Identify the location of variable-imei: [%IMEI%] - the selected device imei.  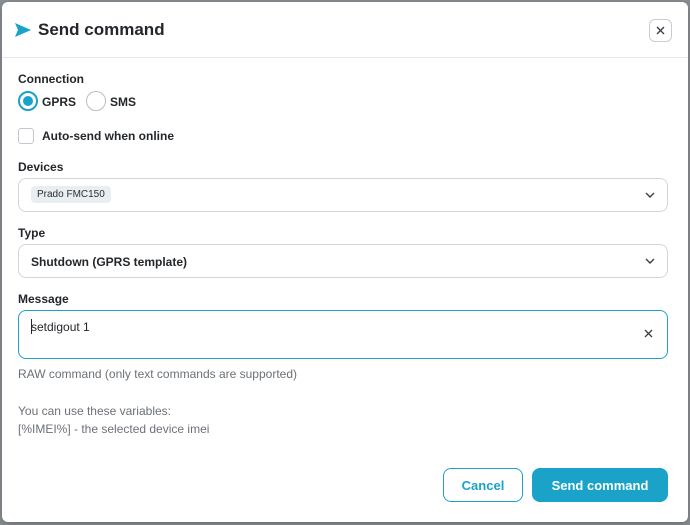
(114, 429).